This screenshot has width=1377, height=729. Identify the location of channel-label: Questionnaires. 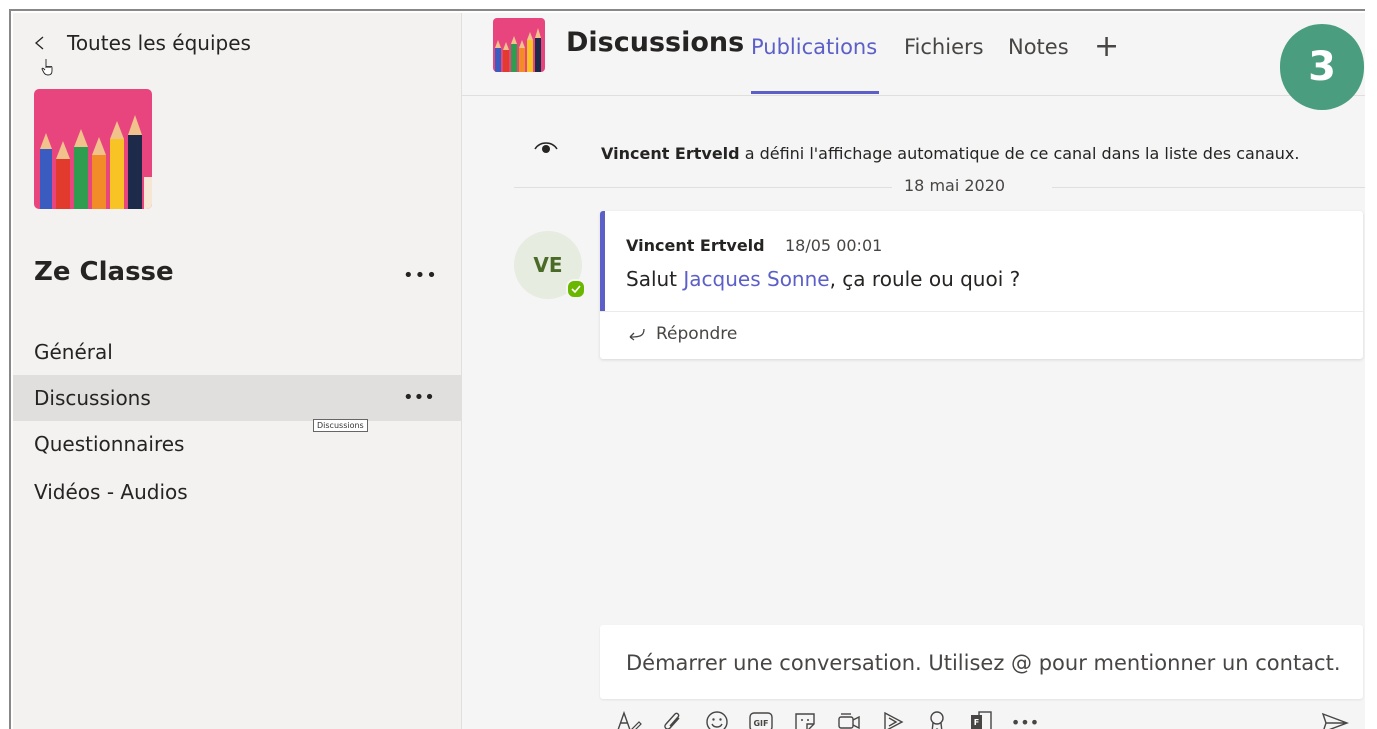
(109, 444).